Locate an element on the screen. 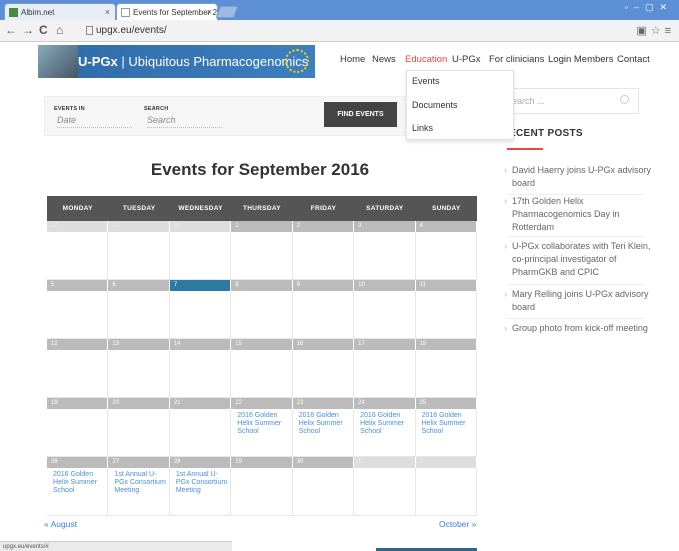 The image size is (679, 551). date-input: Date is located at coordinates (94, 121).